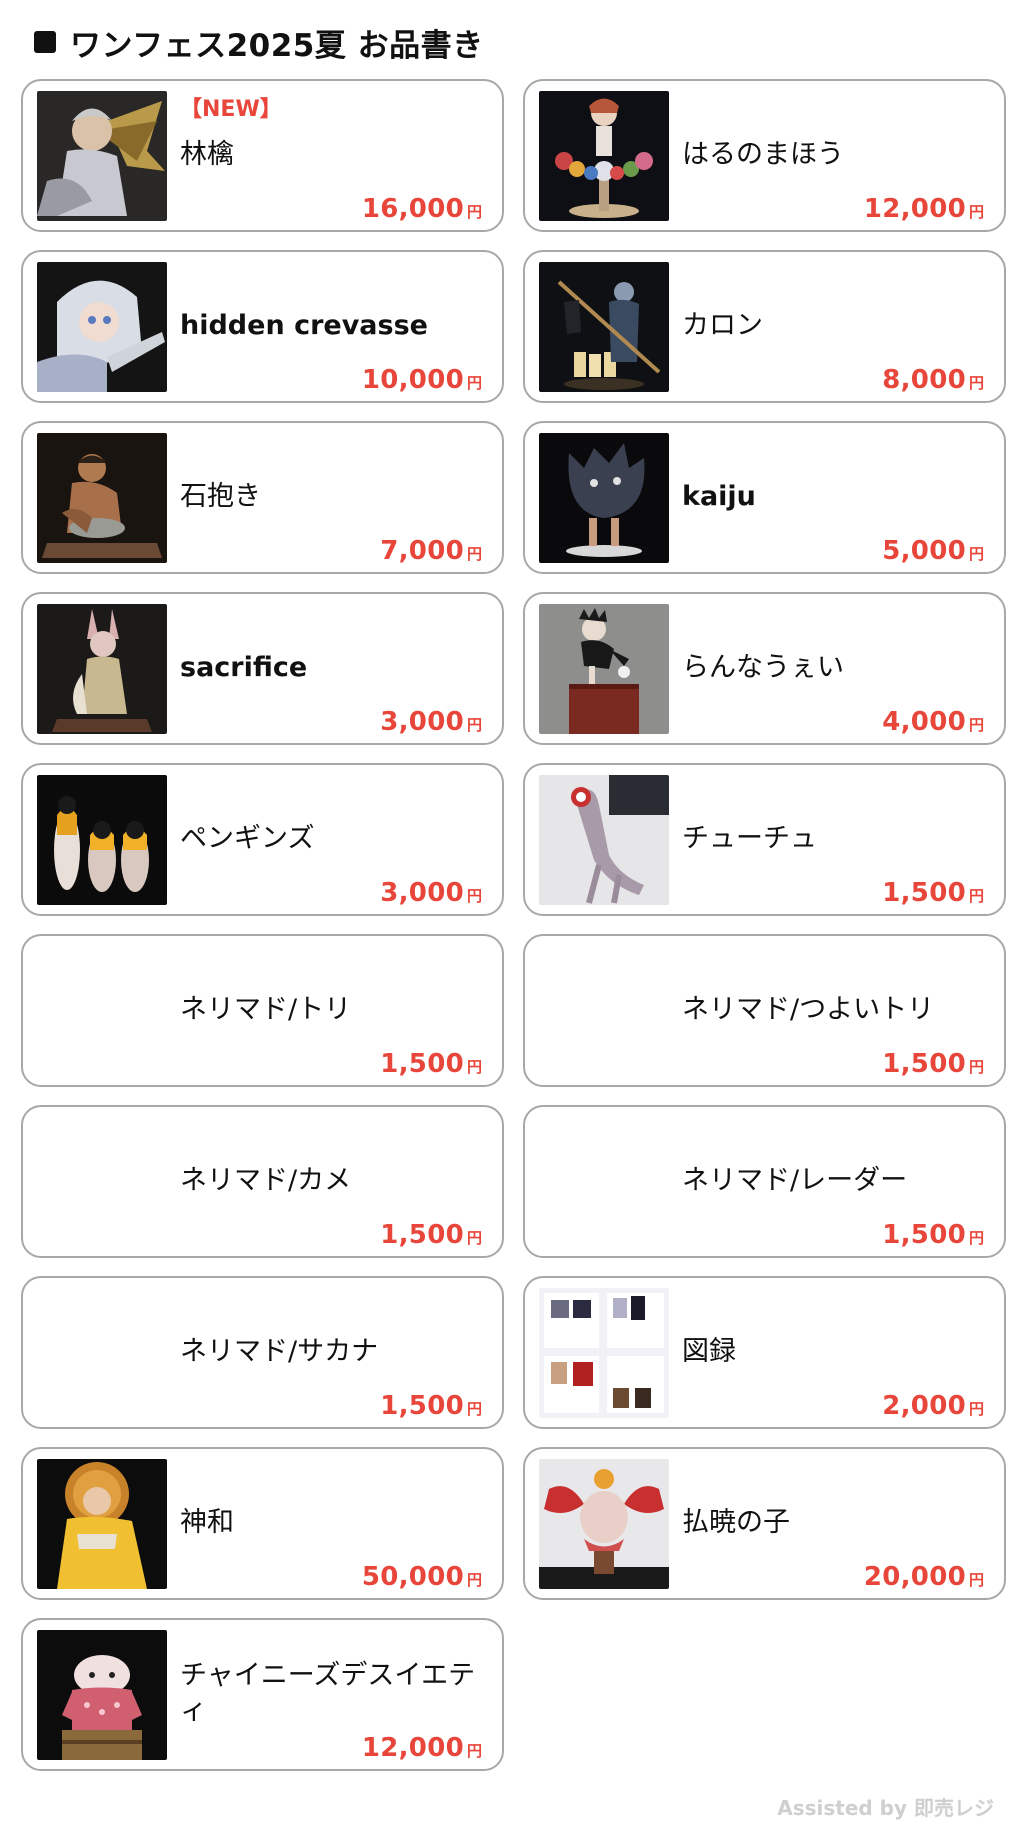 Image resolution: width=1024 pixels, height=1840 pixels. I want to click on item-name: カロン, so click(722, 325).